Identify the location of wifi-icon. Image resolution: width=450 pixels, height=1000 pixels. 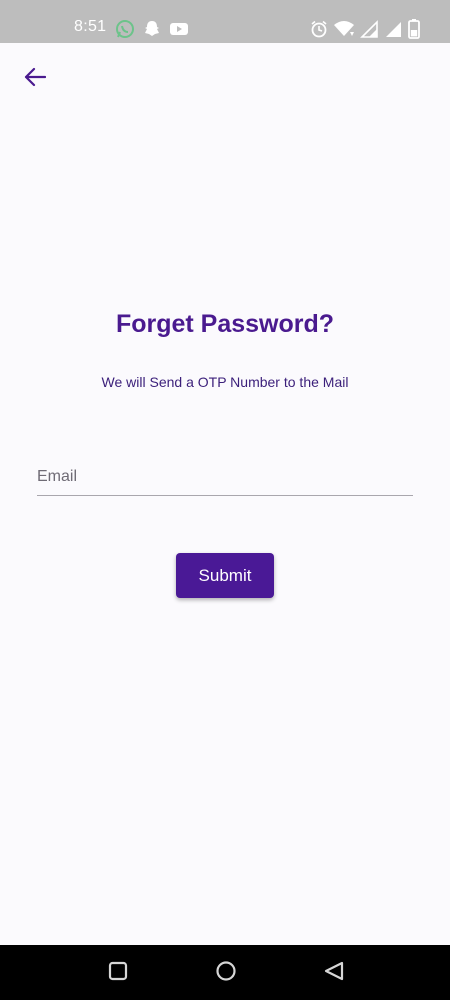
(344, 29).